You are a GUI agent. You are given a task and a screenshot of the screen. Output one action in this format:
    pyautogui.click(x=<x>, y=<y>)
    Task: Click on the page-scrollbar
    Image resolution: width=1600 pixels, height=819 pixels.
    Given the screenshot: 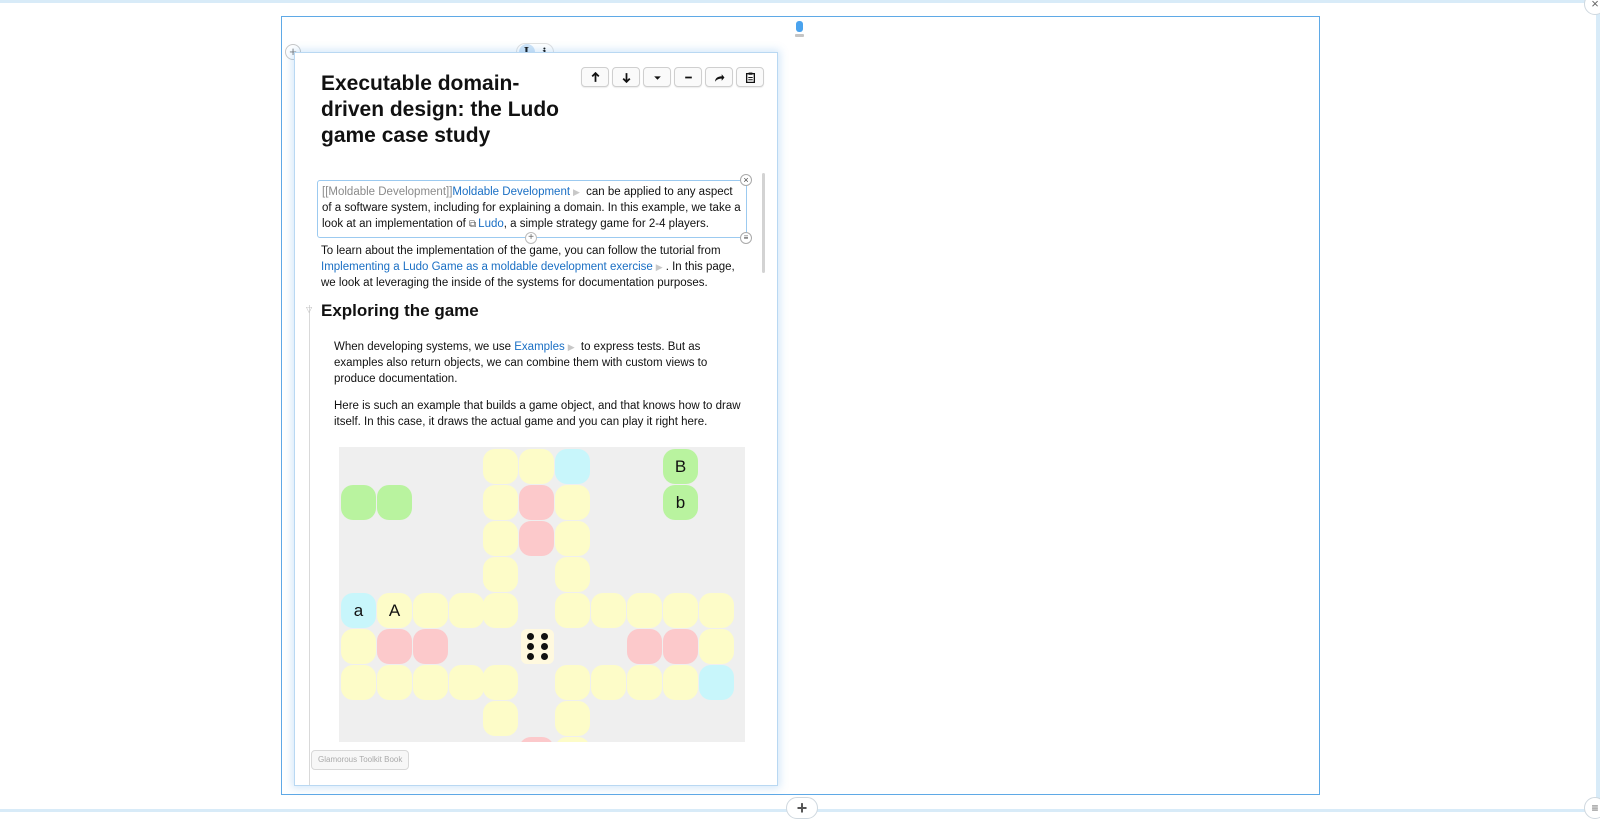 What is the action you would take?
    pyautogui.click(x=763, y=223)
    